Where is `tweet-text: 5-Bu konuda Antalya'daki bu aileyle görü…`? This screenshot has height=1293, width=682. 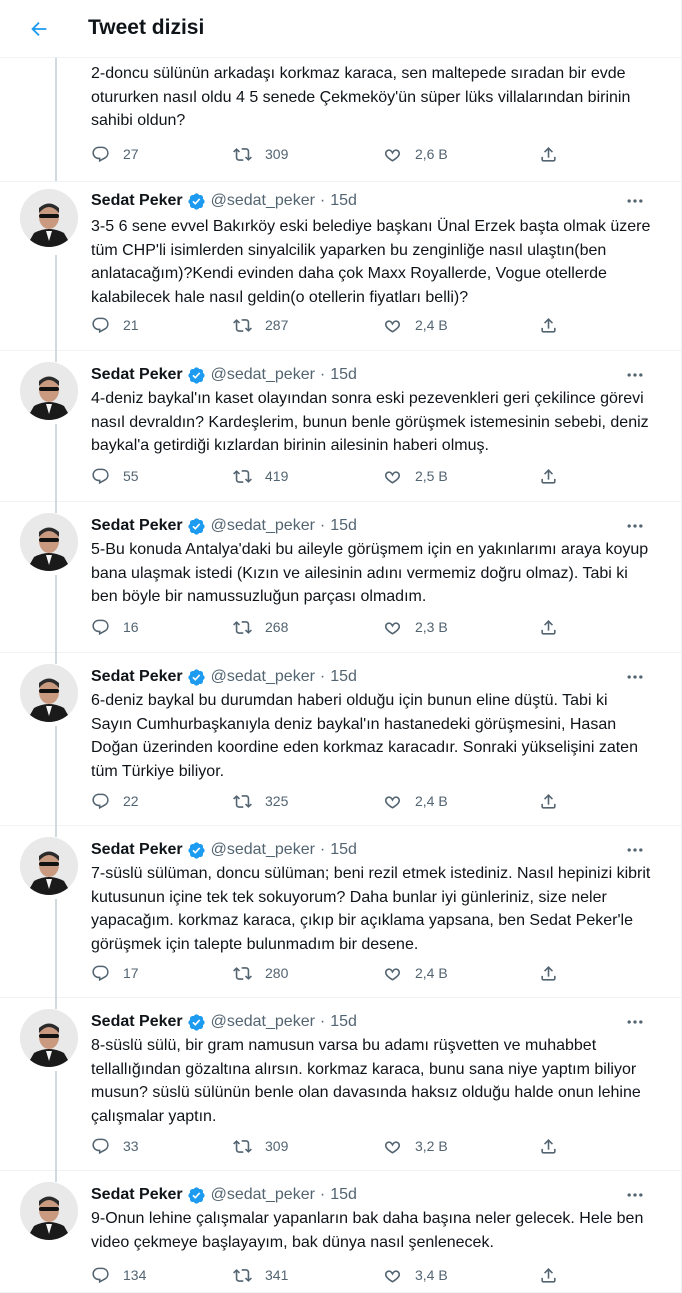
tweet-text: 5-Bu konuda Antalya'daki bu aileyle görü… is located at coordinates (370, 573).